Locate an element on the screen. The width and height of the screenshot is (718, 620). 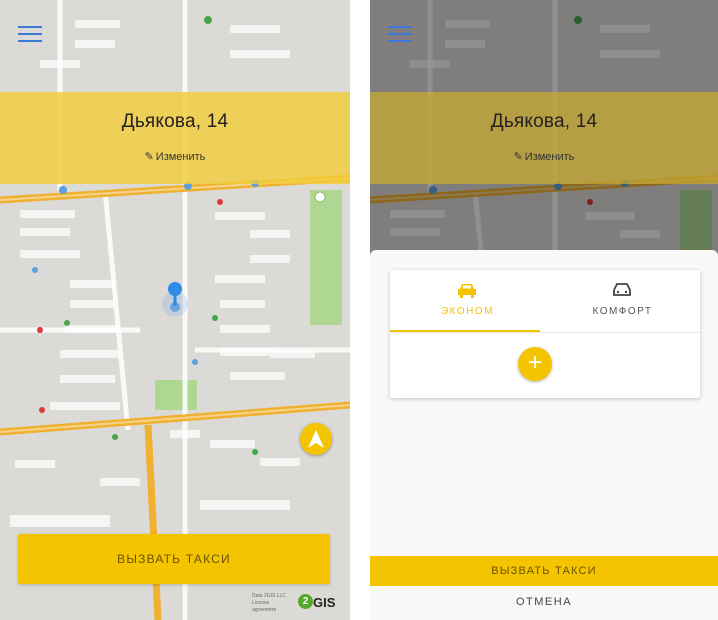
cancel-button: ОТМЕНА is located at coordinates (544, 606).